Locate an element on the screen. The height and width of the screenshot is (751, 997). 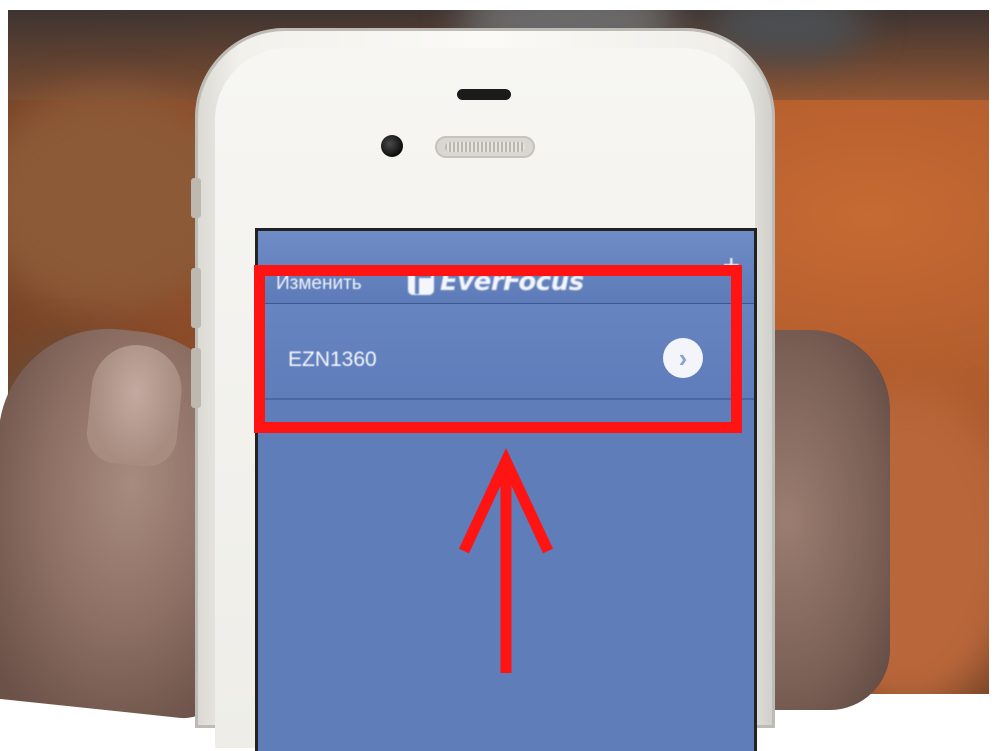
mute-switch is located at coordinates (196, 198).